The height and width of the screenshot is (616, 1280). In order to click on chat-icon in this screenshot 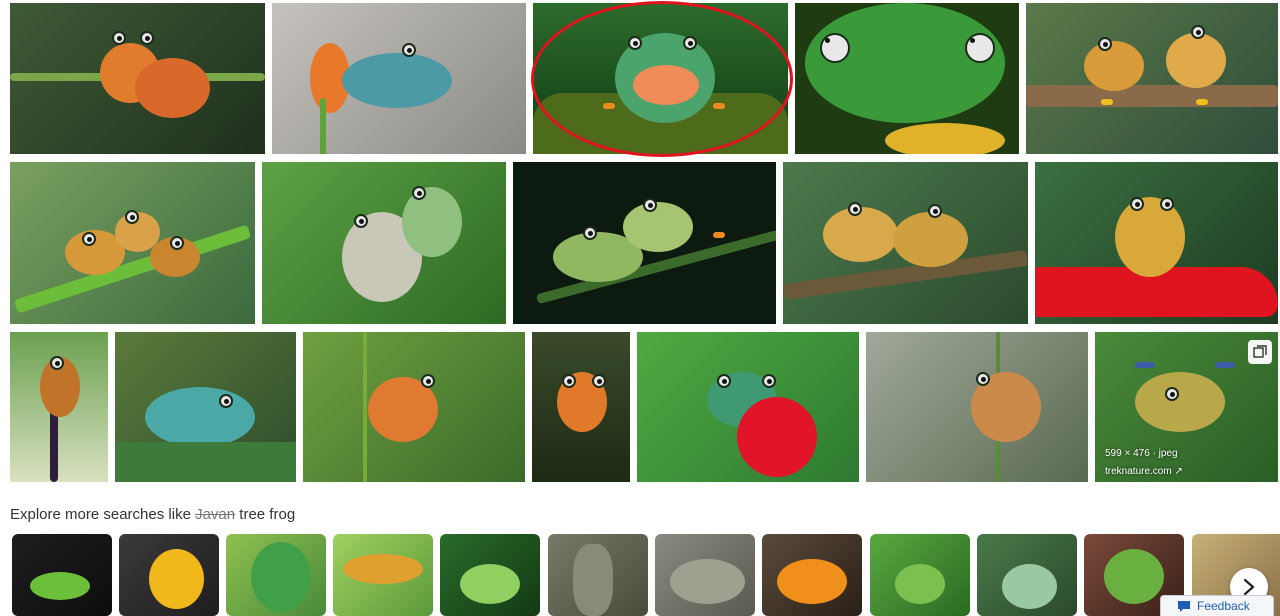, I will do `click(1184, 606)`.